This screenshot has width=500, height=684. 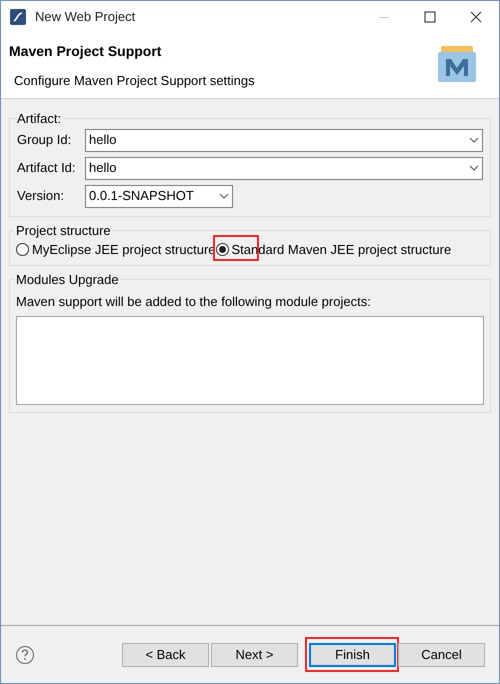 What do you see at coordinates (194, 302) in the screenshot?
I see `modules-description: Maven support will be added to the following module projects:` at bounding box center [194, 302].